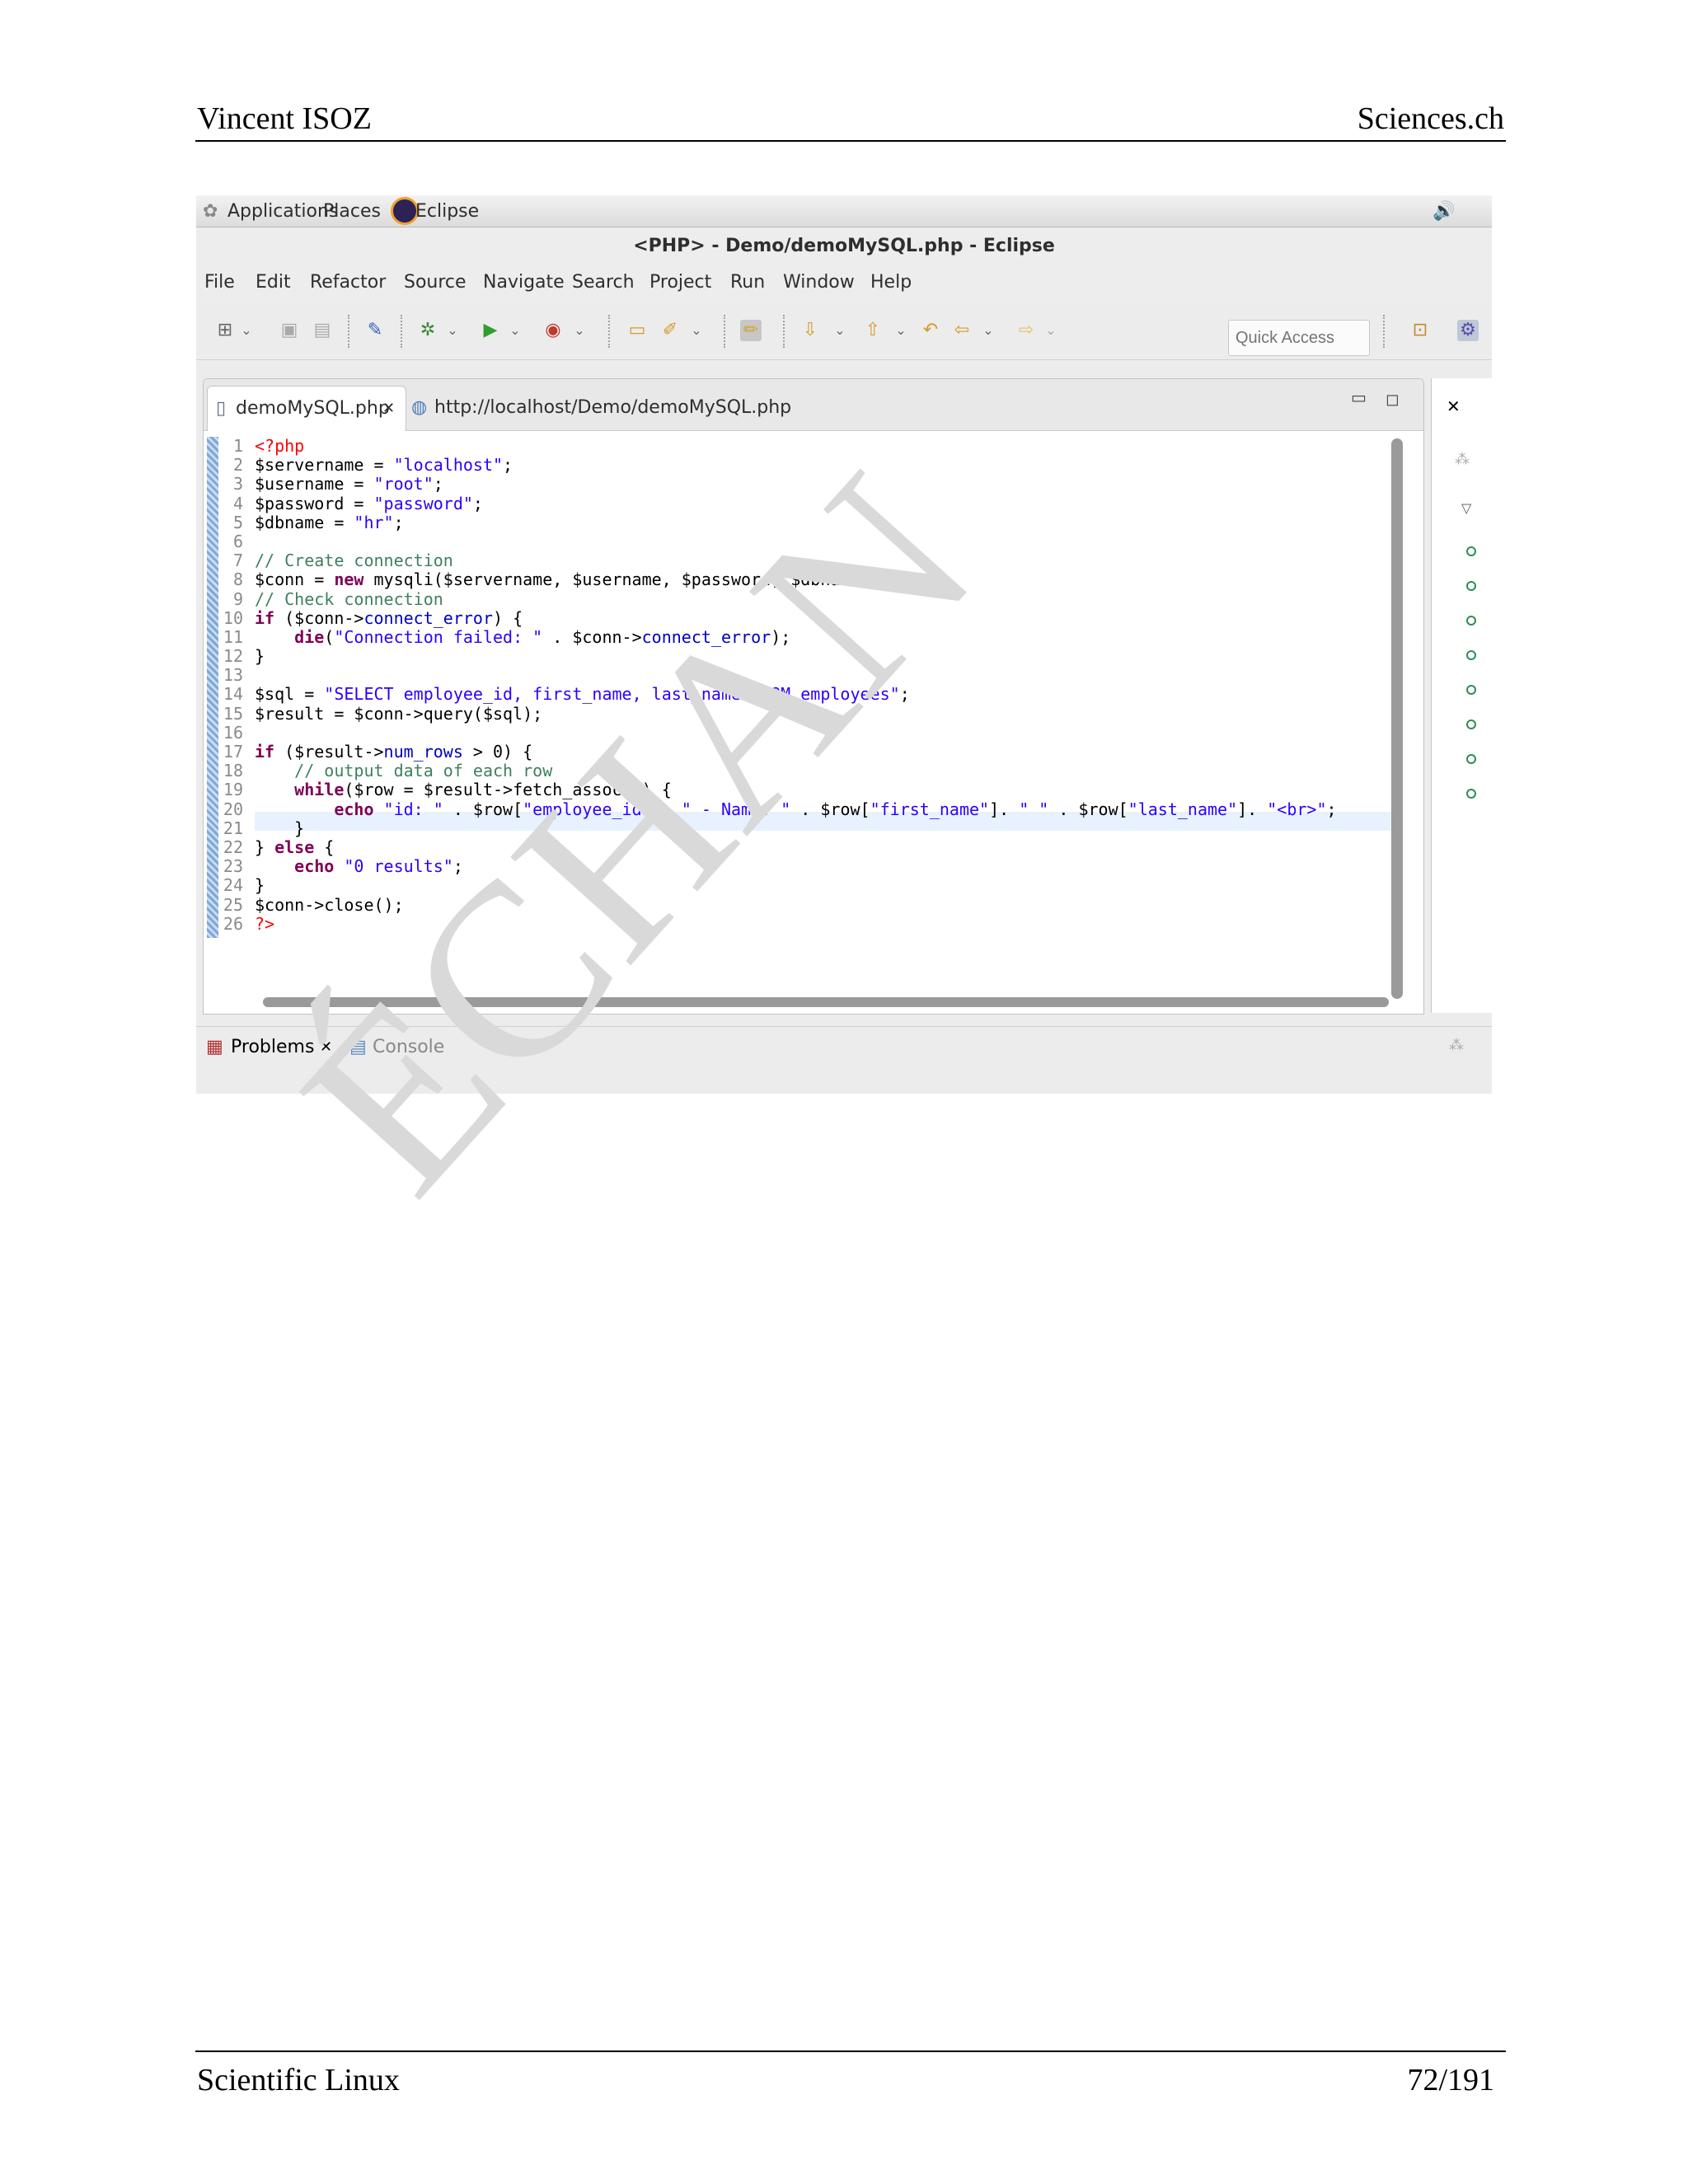  What do you see at coordinates (873, 330) in the screenshot?
I see `prev-annotation-icon: ⇧` at bounding box center [873, 330].